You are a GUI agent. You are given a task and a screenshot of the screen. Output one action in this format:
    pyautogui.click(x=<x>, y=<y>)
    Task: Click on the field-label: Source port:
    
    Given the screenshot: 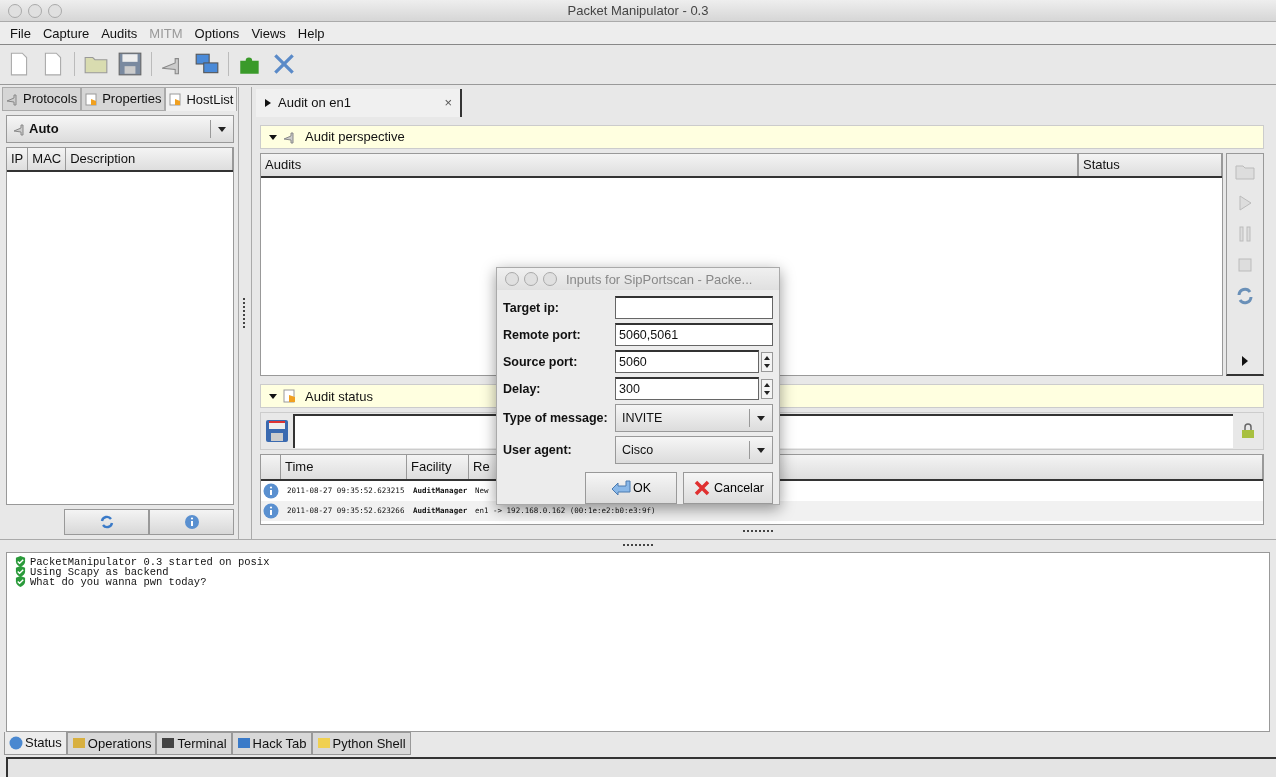 What is the action you would take?
    pyautogui.click(x=541, y=361)
    